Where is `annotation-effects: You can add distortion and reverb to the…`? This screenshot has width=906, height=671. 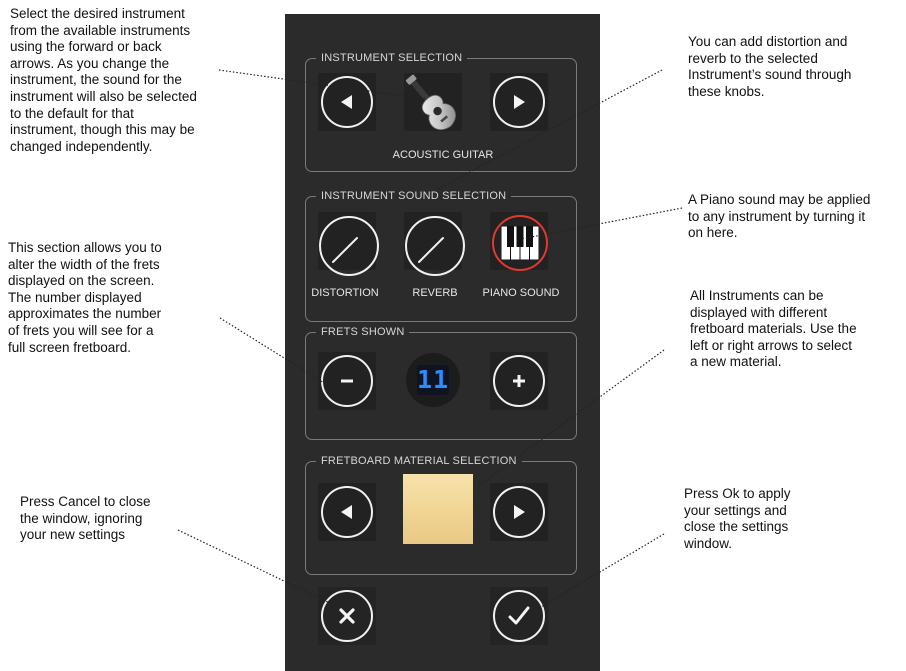
annotation-effects: You can add distortion and reverb to the… is located at coordinates (770, 66).